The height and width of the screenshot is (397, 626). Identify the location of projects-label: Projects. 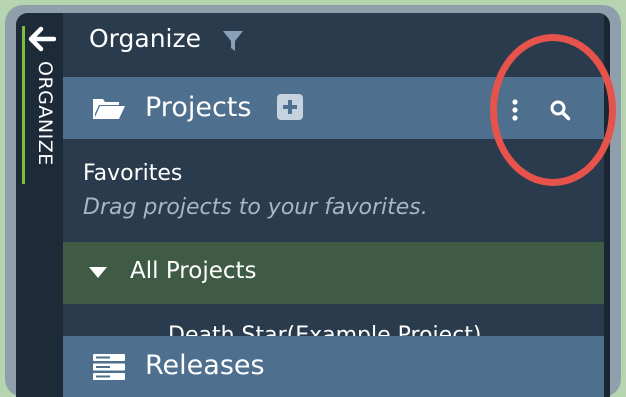
(198, 107).